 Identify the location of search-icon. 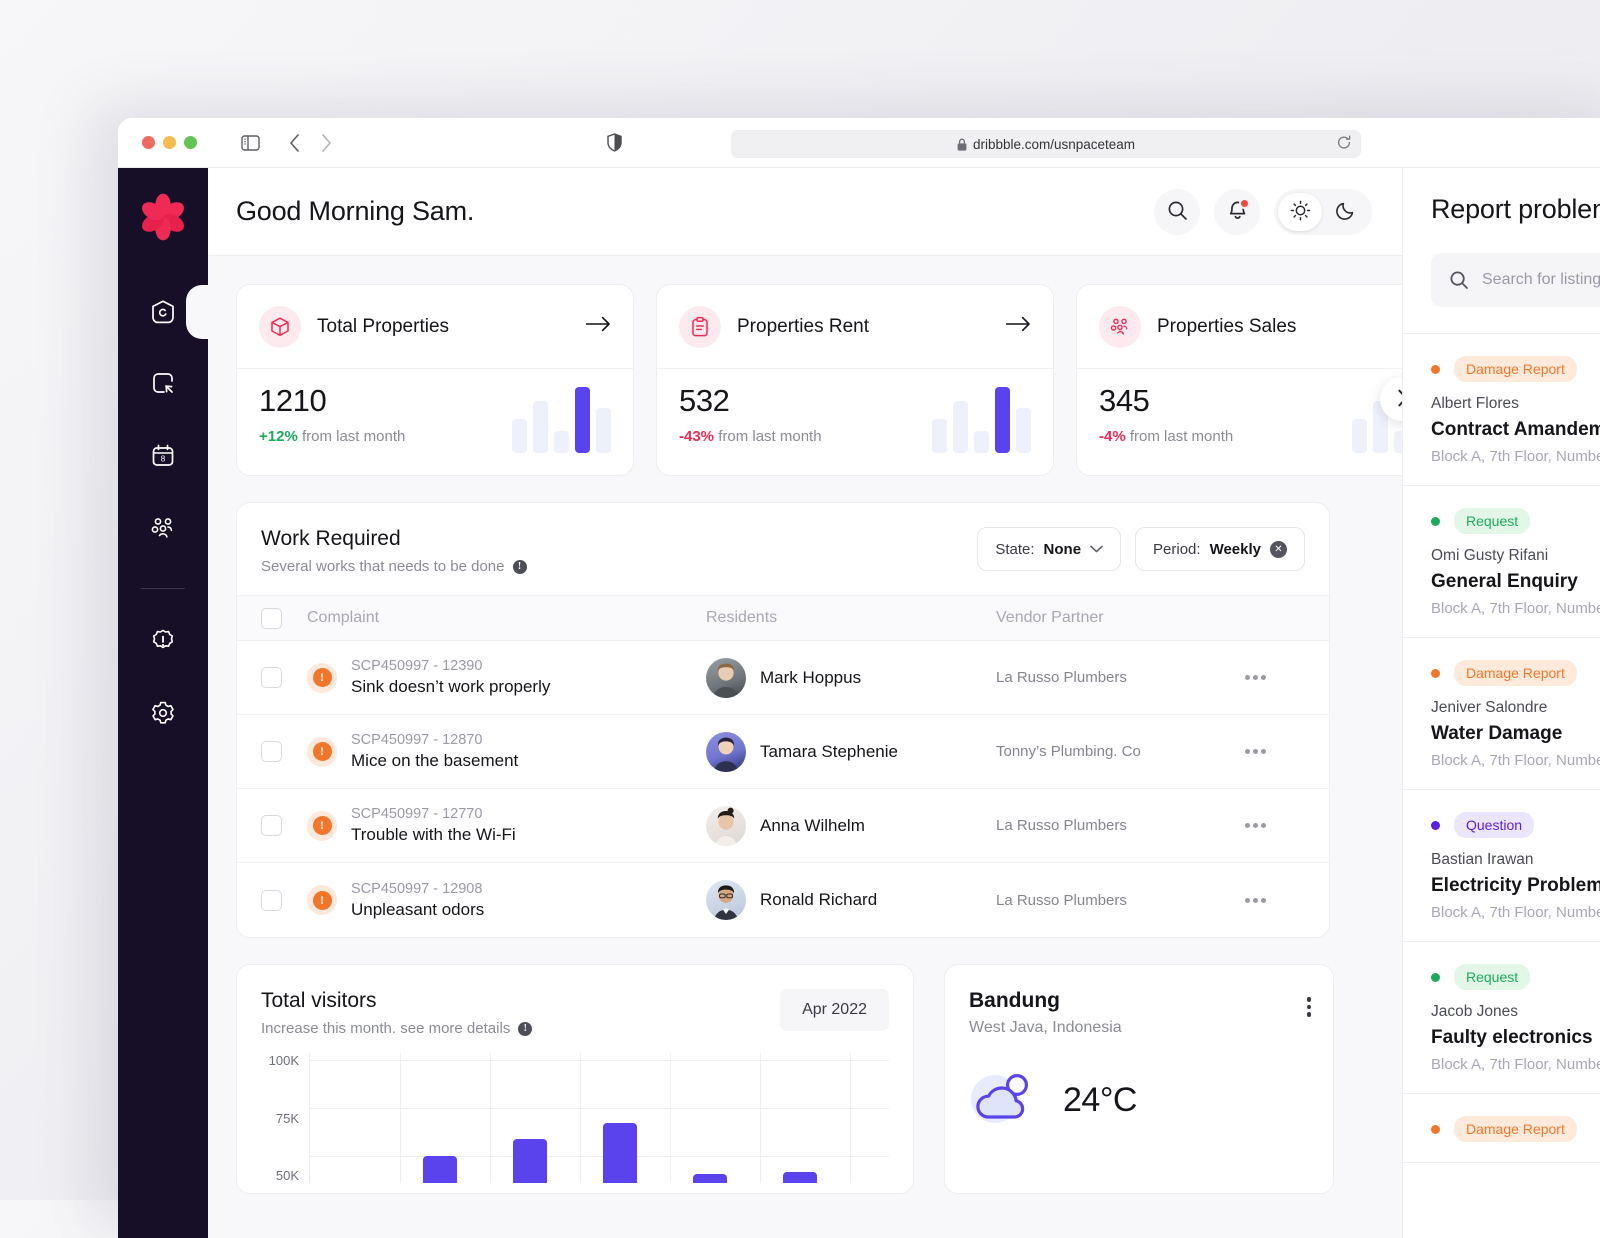
(1459, 280).